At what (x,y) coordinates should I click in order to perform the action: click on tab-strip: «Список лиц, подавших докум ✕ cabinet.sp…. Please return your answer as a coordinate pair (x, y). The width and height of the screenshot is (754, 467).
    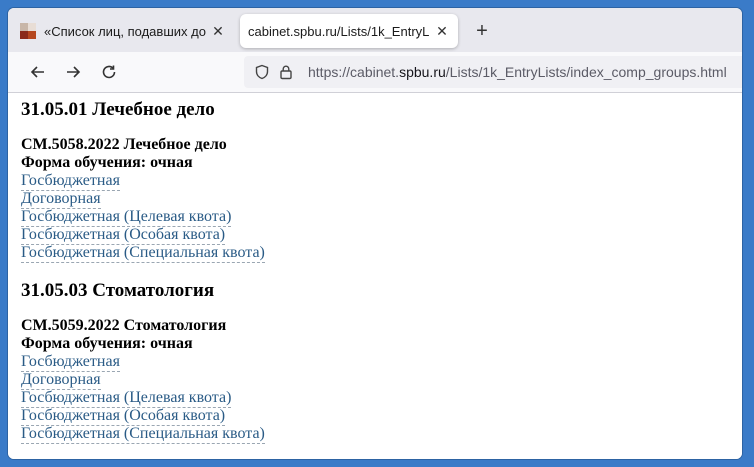
    Looking at the image, I should click on (375, 30).